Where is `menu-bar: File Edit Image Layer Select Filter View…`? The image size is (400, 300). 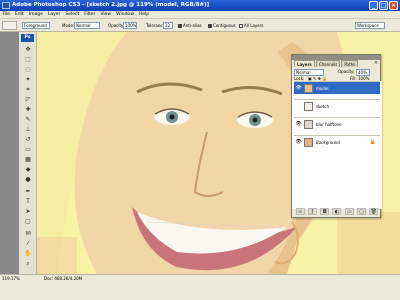
menu-bar: File Edit Image Layer Select Filter View… is located at coordinates (200, 15).